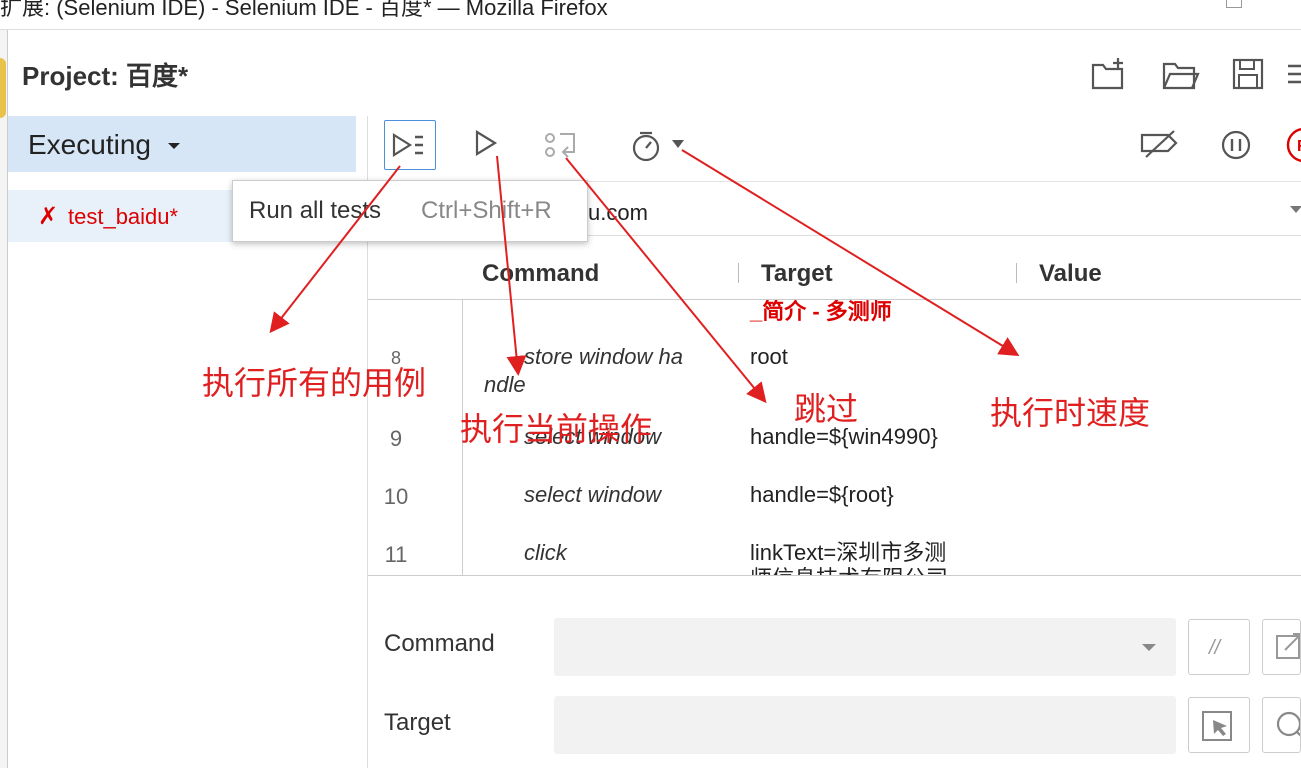 The image size is (1301, 768). I want to click on row-command: store window ha, so click(603, 356).